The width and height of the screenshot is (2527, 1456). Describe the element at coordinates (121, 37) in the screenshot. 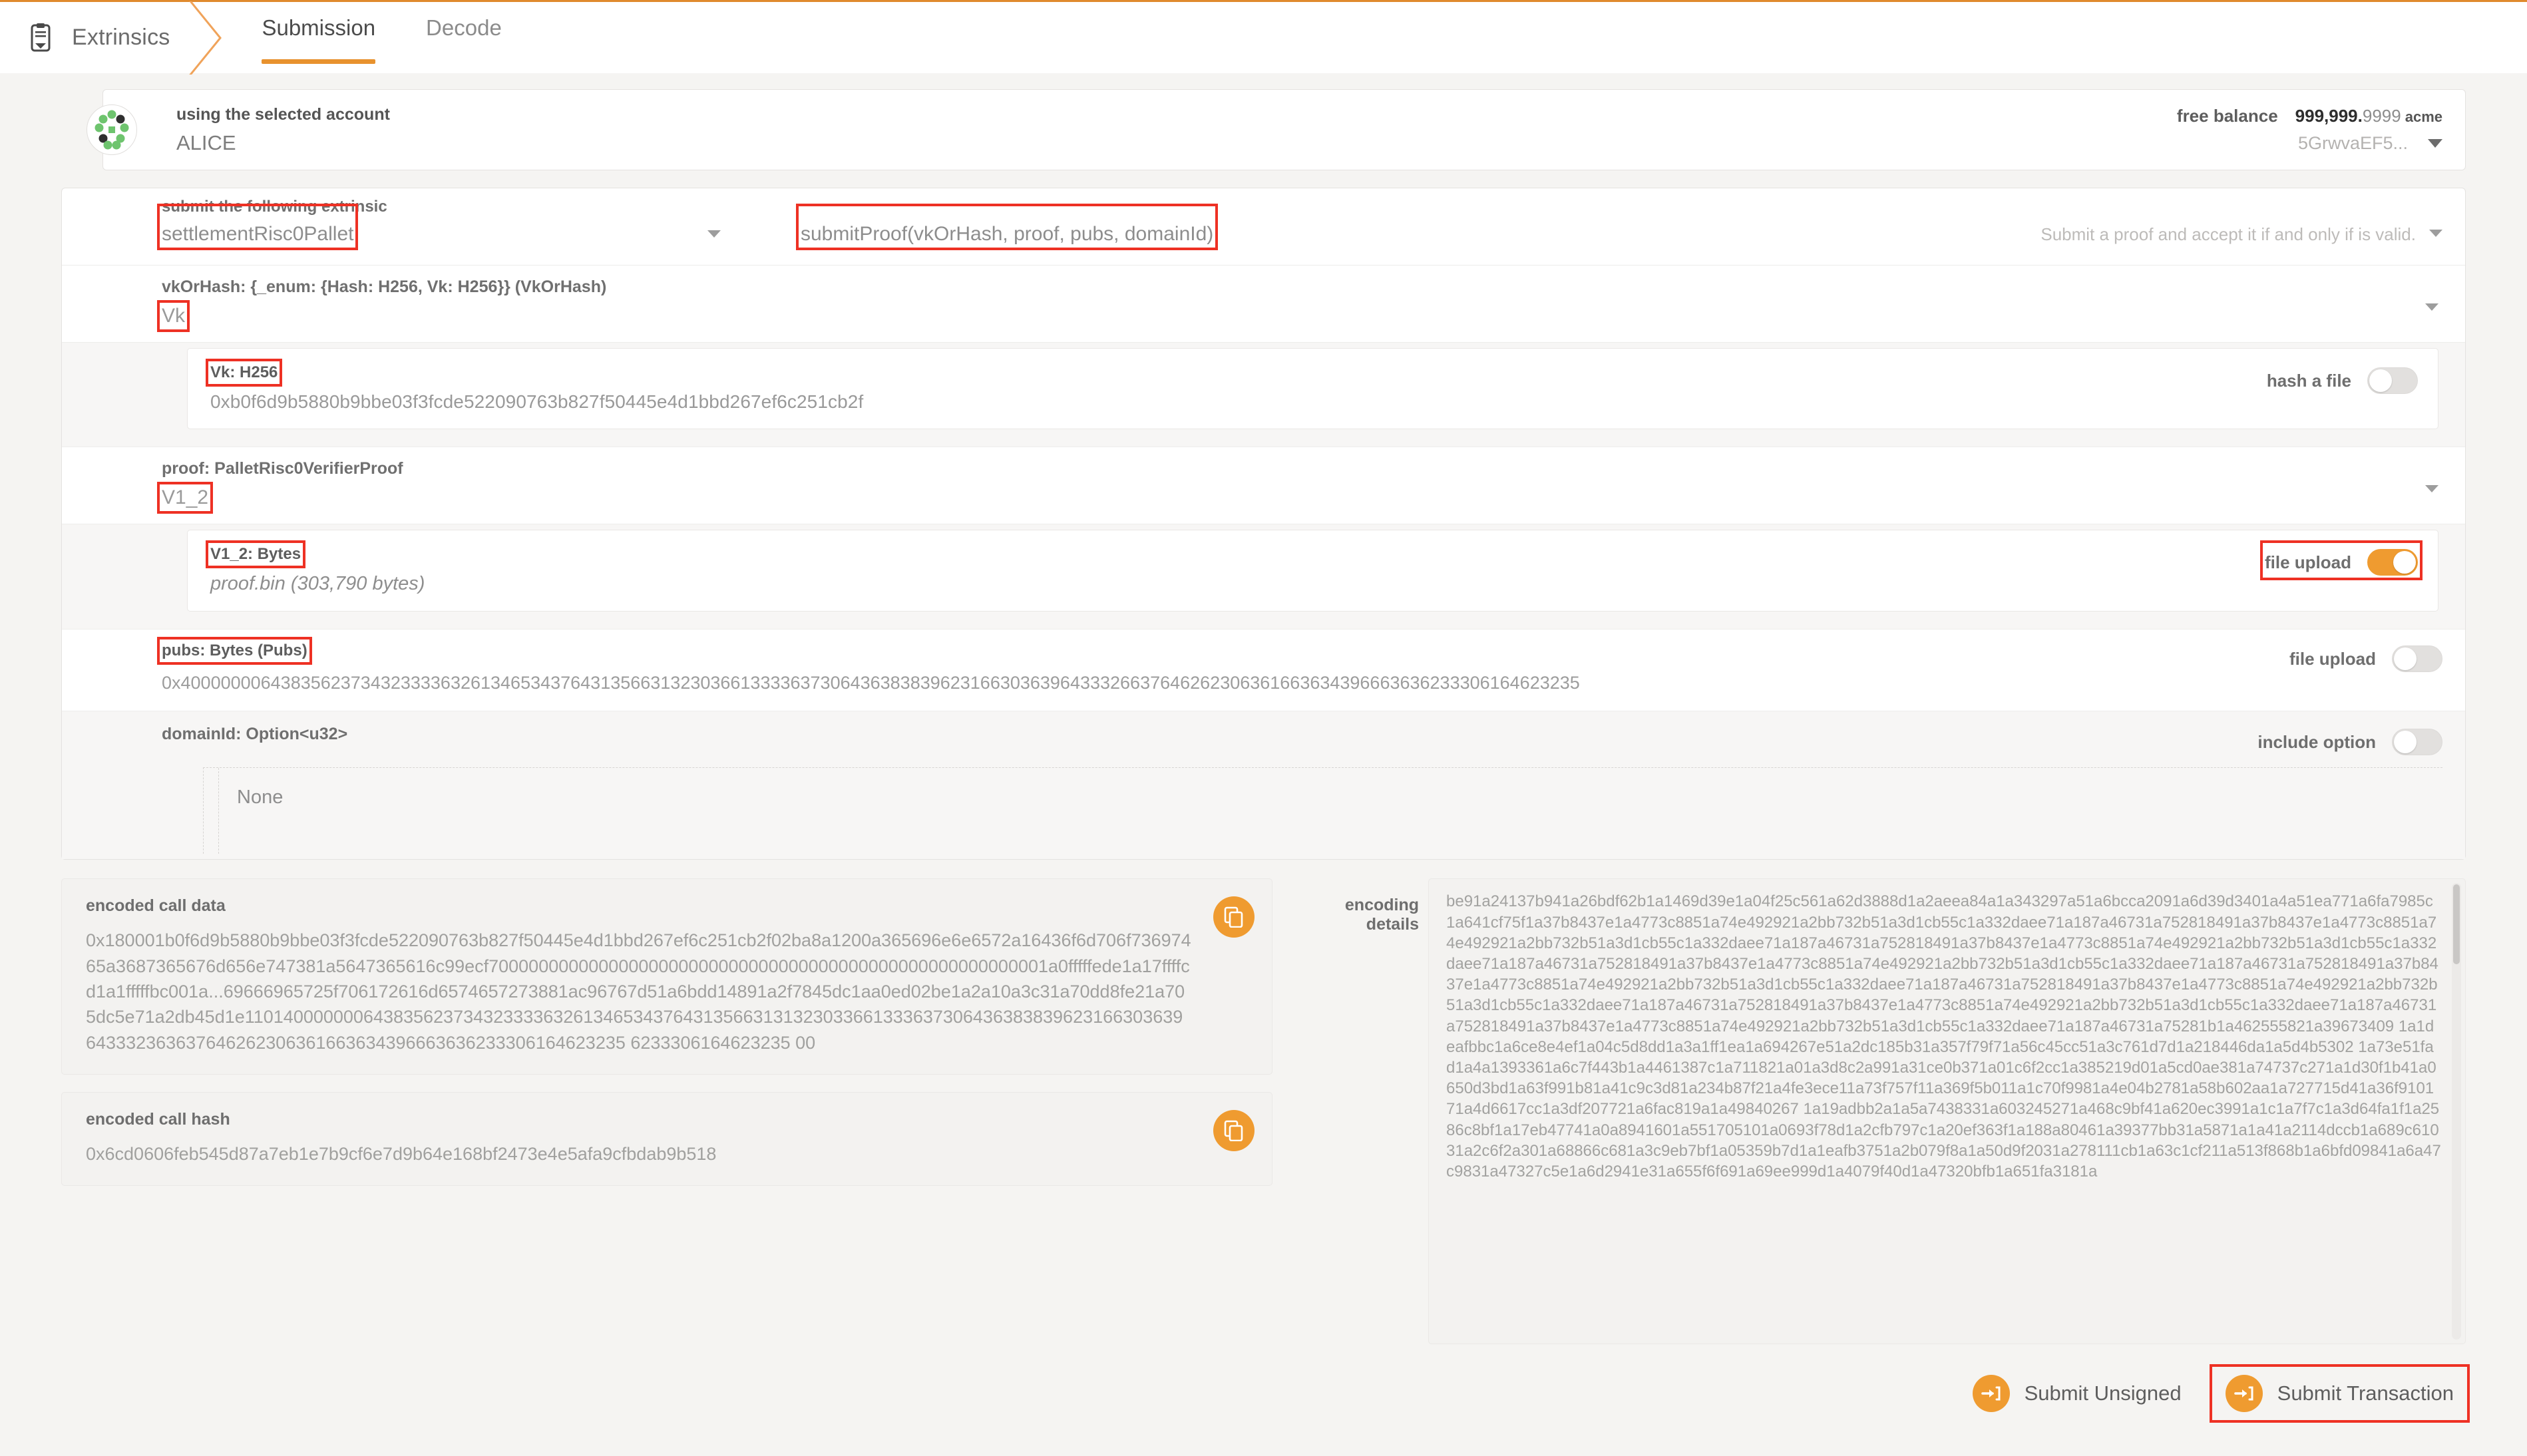

I see `breadcrumb-label: Extrinsics` at that location.